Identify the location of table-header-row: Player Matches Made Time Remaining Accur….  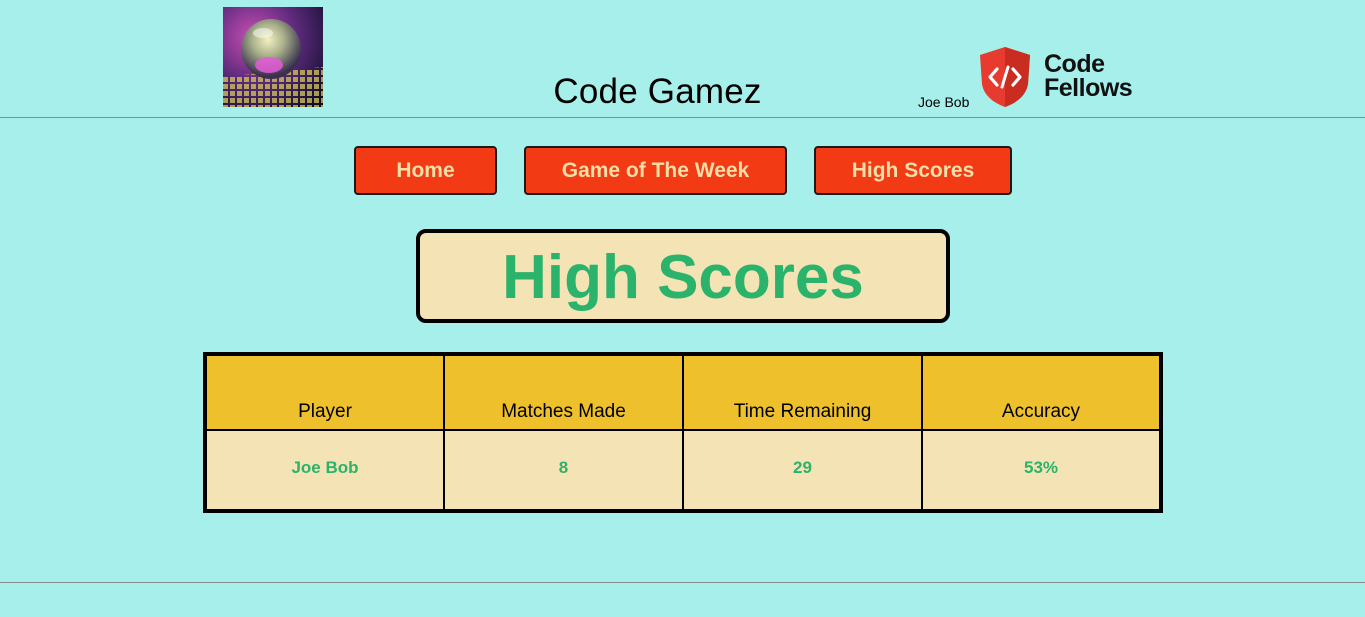
(683, 392).